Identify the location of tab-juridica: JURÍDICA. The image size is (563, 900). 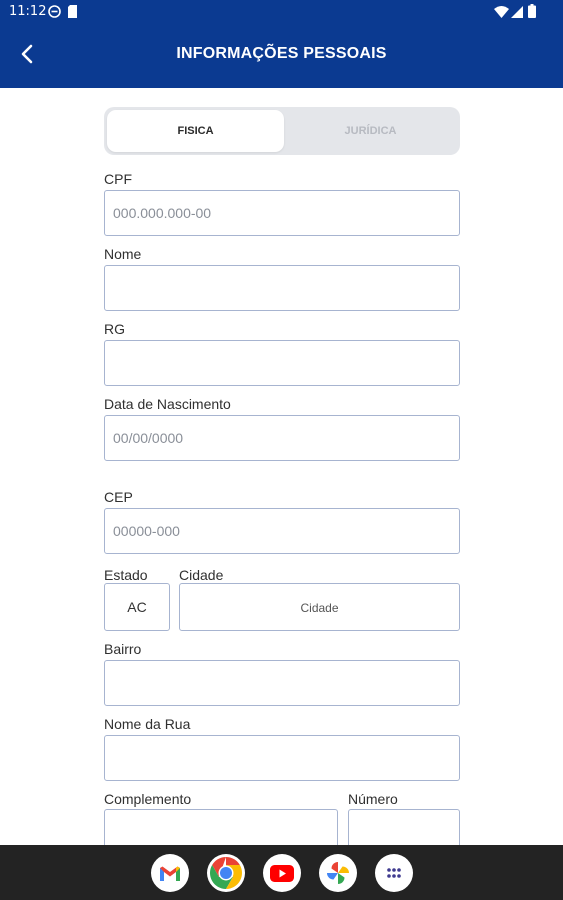
(370, 131).